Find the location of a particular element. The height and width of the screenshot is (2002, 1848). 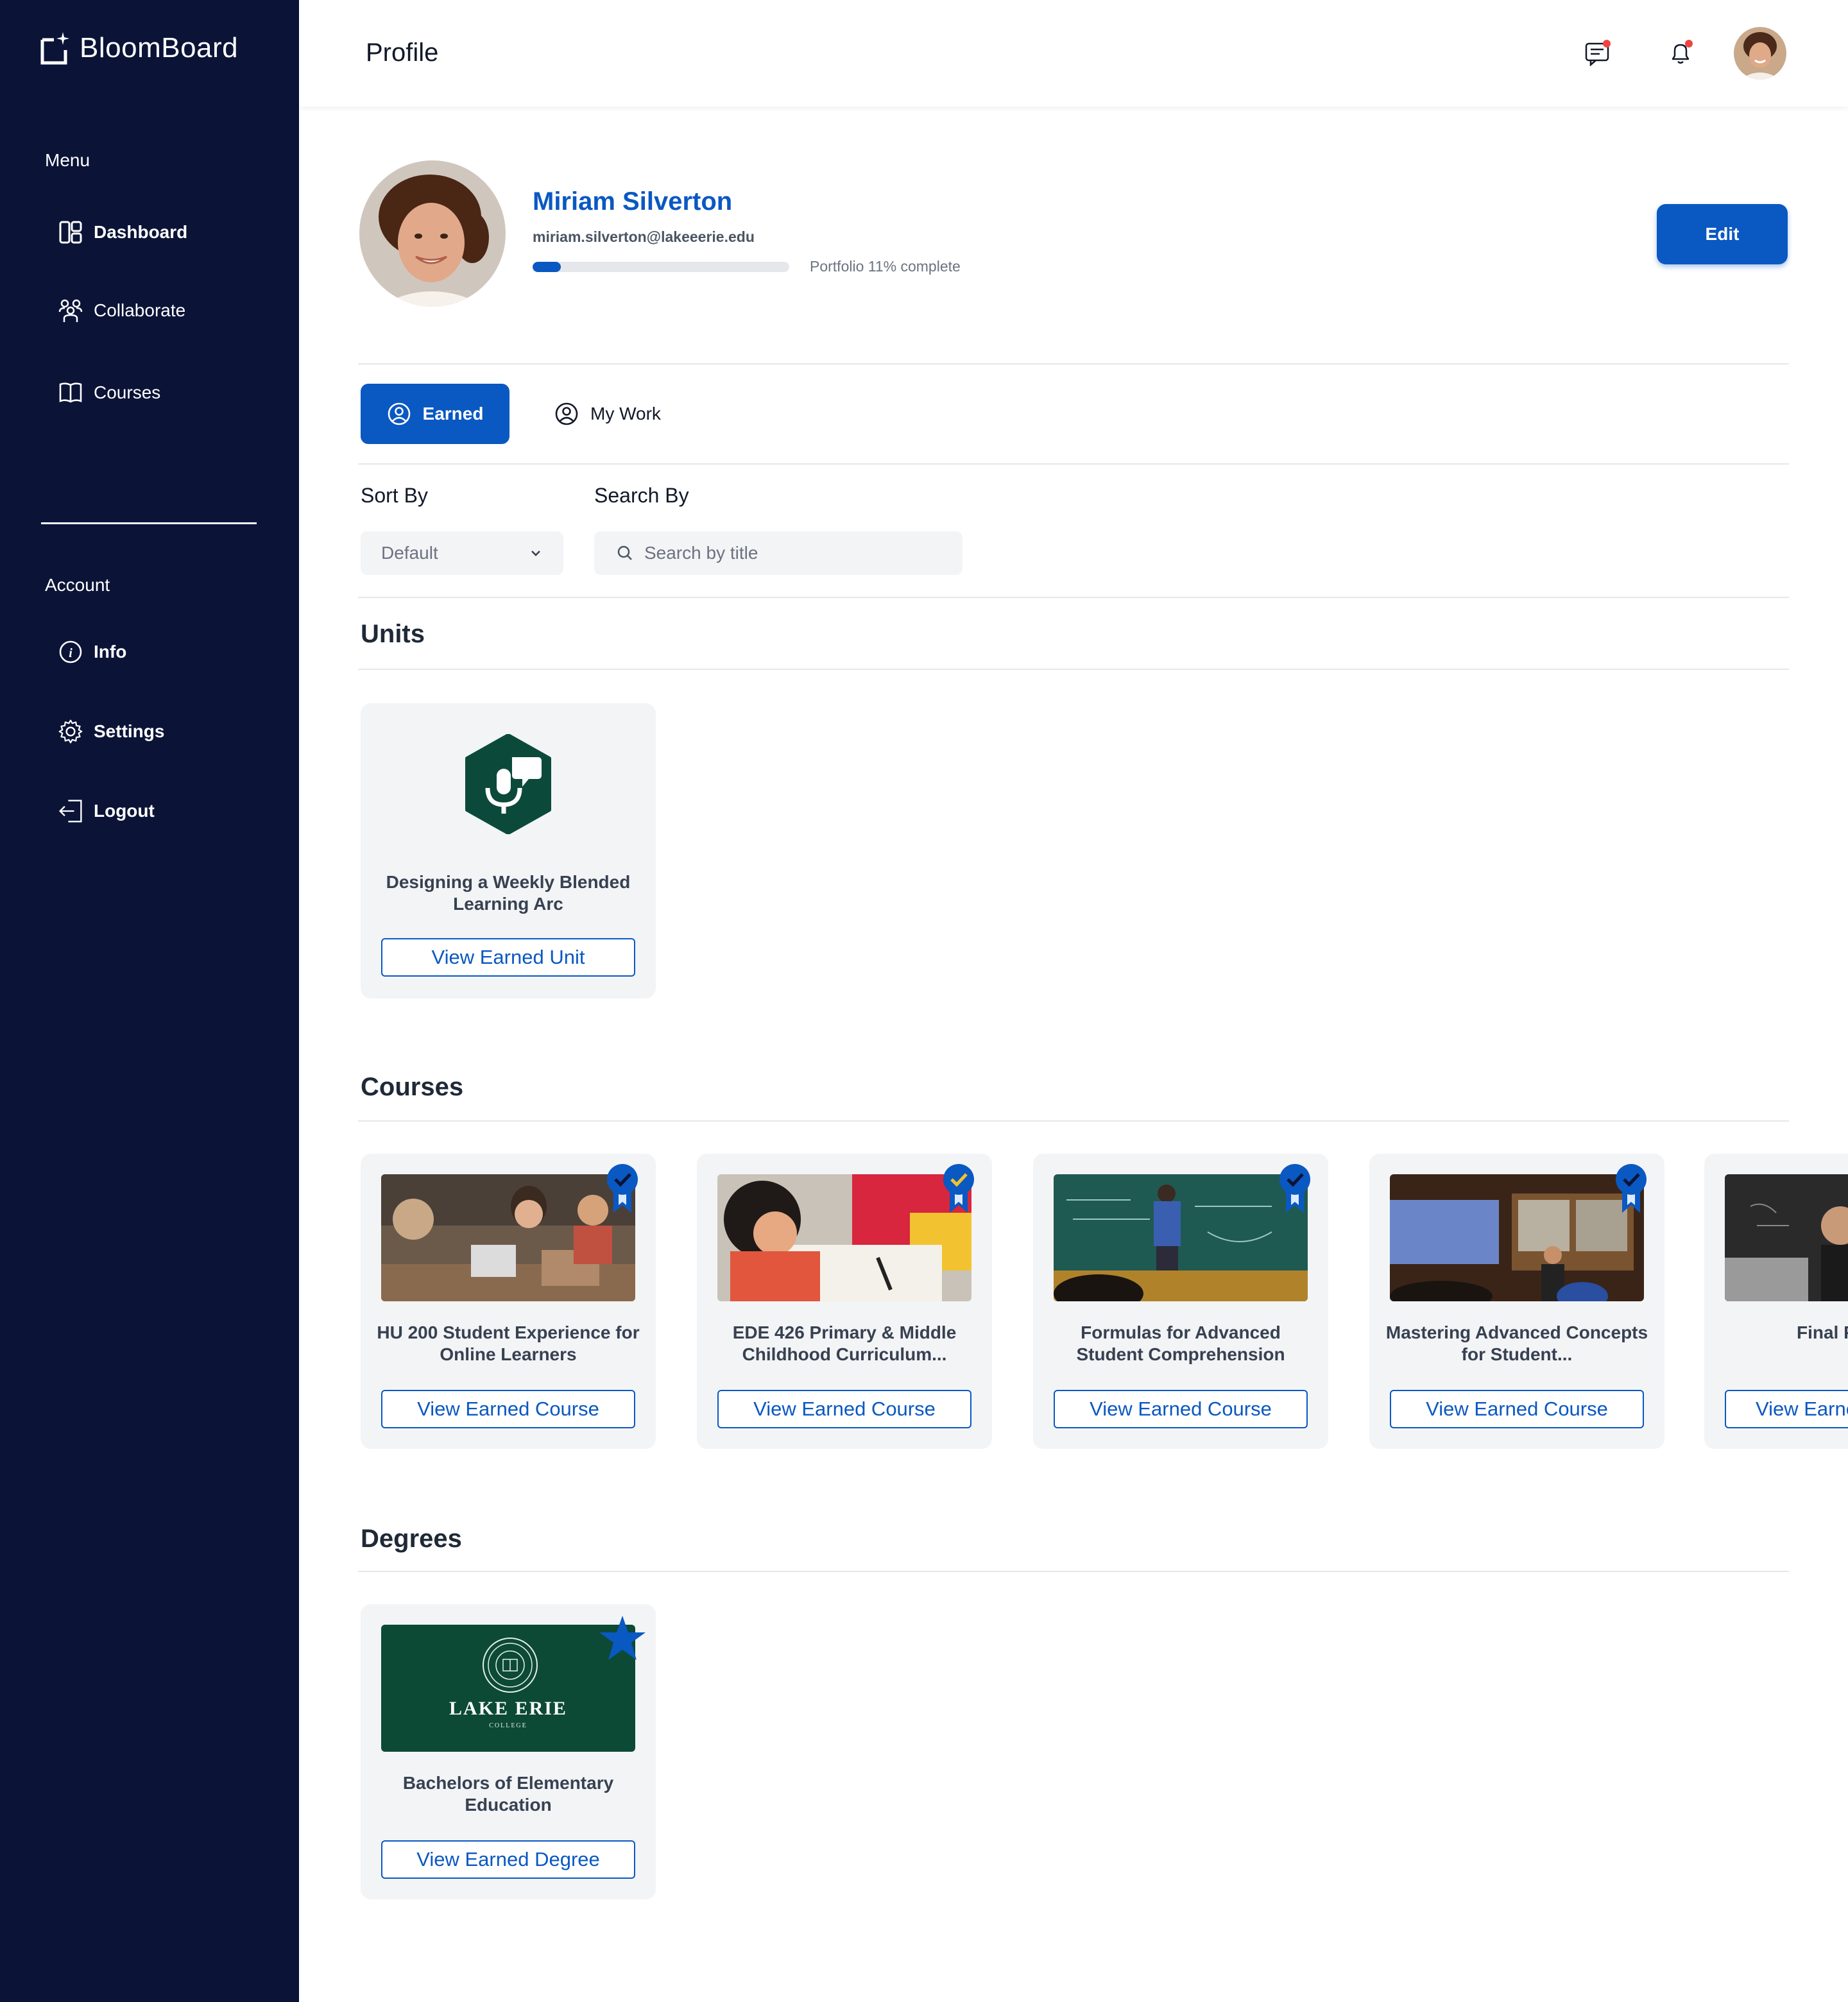

view-earned-degree-button: View Earned Degree is located at coordinates (508, 1860).